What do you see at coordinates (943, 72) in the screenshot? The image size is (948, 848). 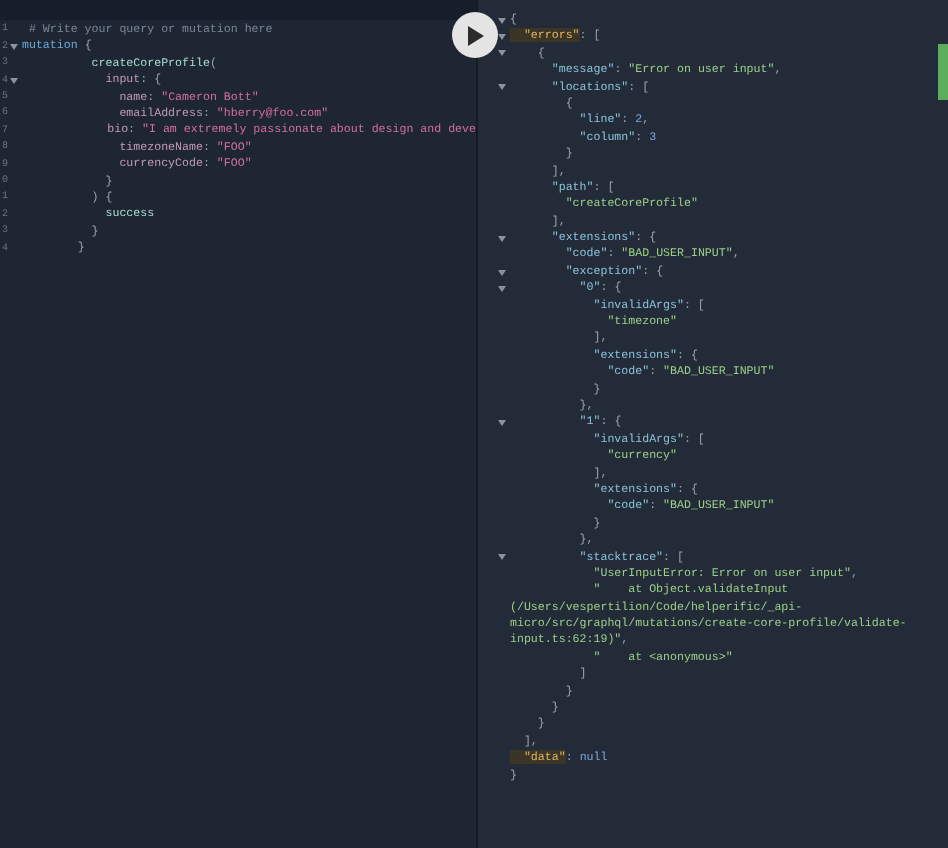 I see `scrollbar-thumb` at bounding box center [943, 72].